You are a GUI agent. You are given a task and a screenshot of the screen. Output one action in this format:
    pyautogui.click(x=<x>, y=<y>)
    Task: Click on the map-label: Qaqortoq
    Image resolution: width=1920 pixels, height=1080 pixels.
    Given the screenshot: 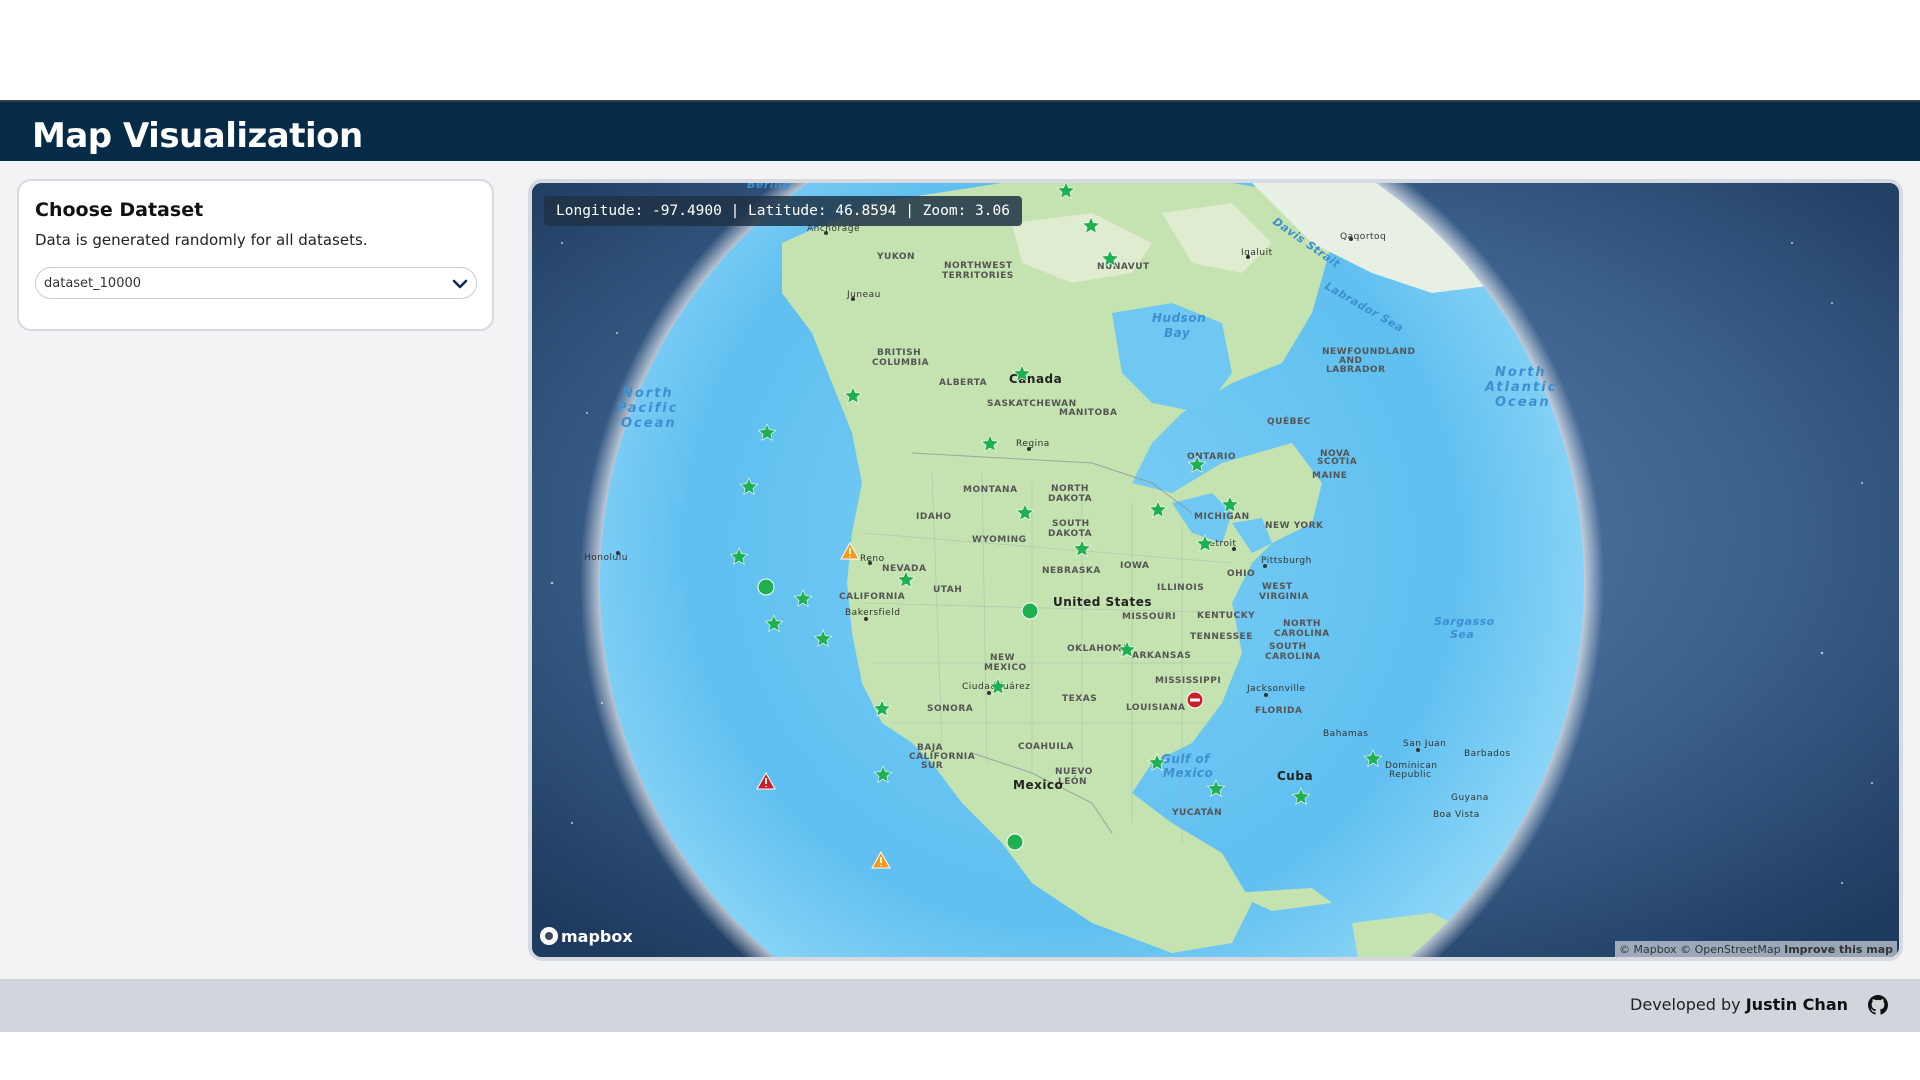 What is the action you would take?
    pyautogui.click(x=1363, y=237)
    